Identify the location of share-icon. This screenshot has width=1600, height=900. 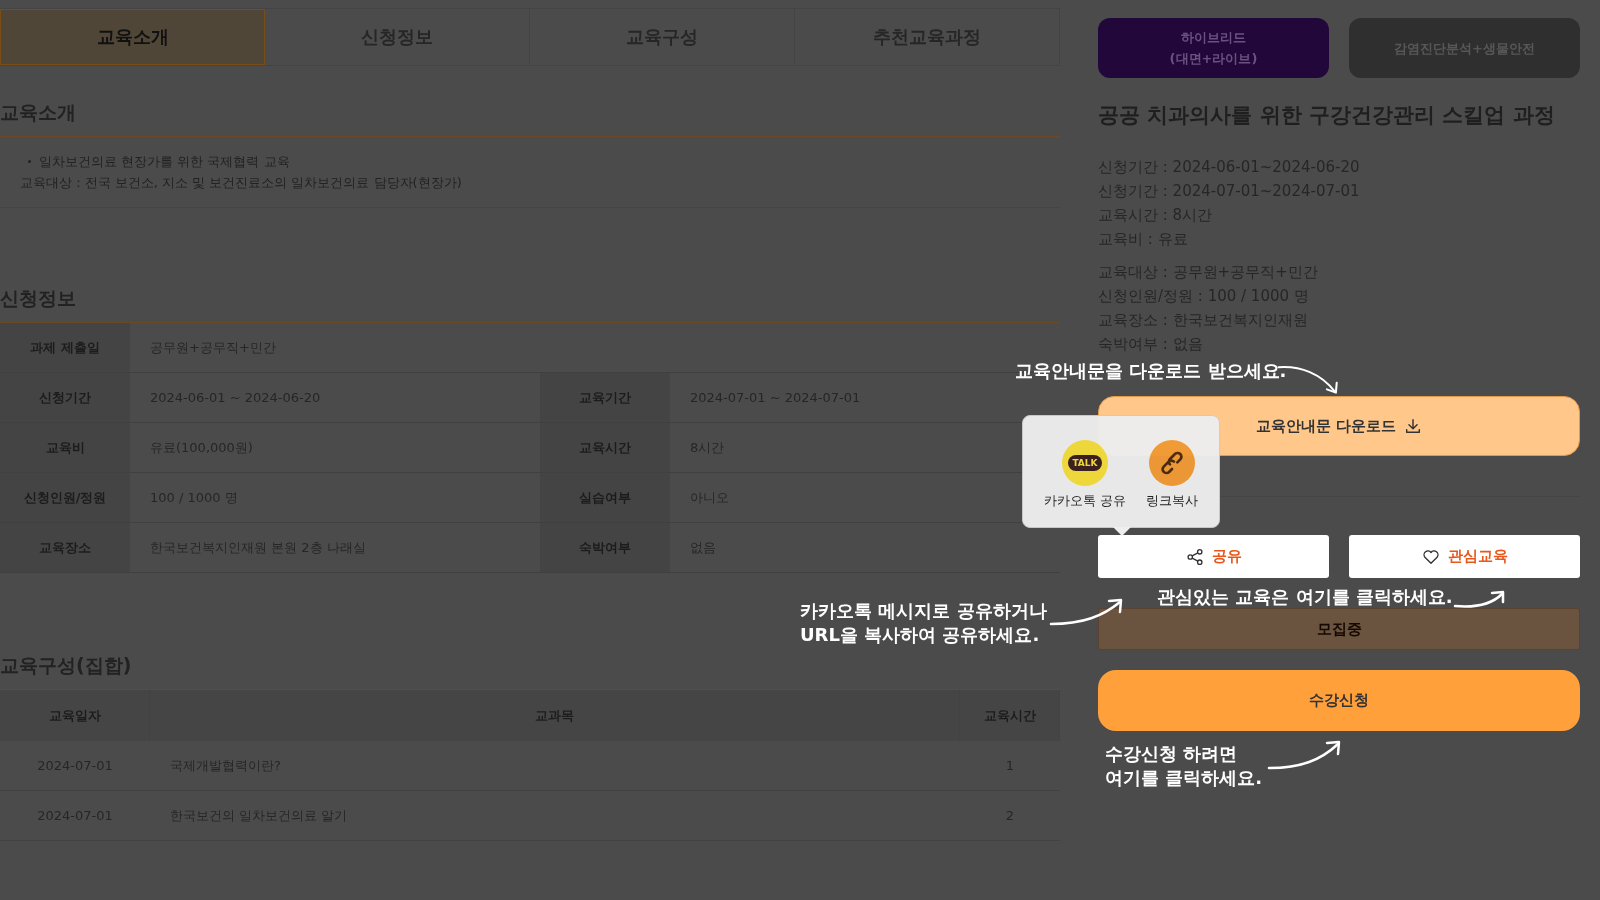
(1194, 556).